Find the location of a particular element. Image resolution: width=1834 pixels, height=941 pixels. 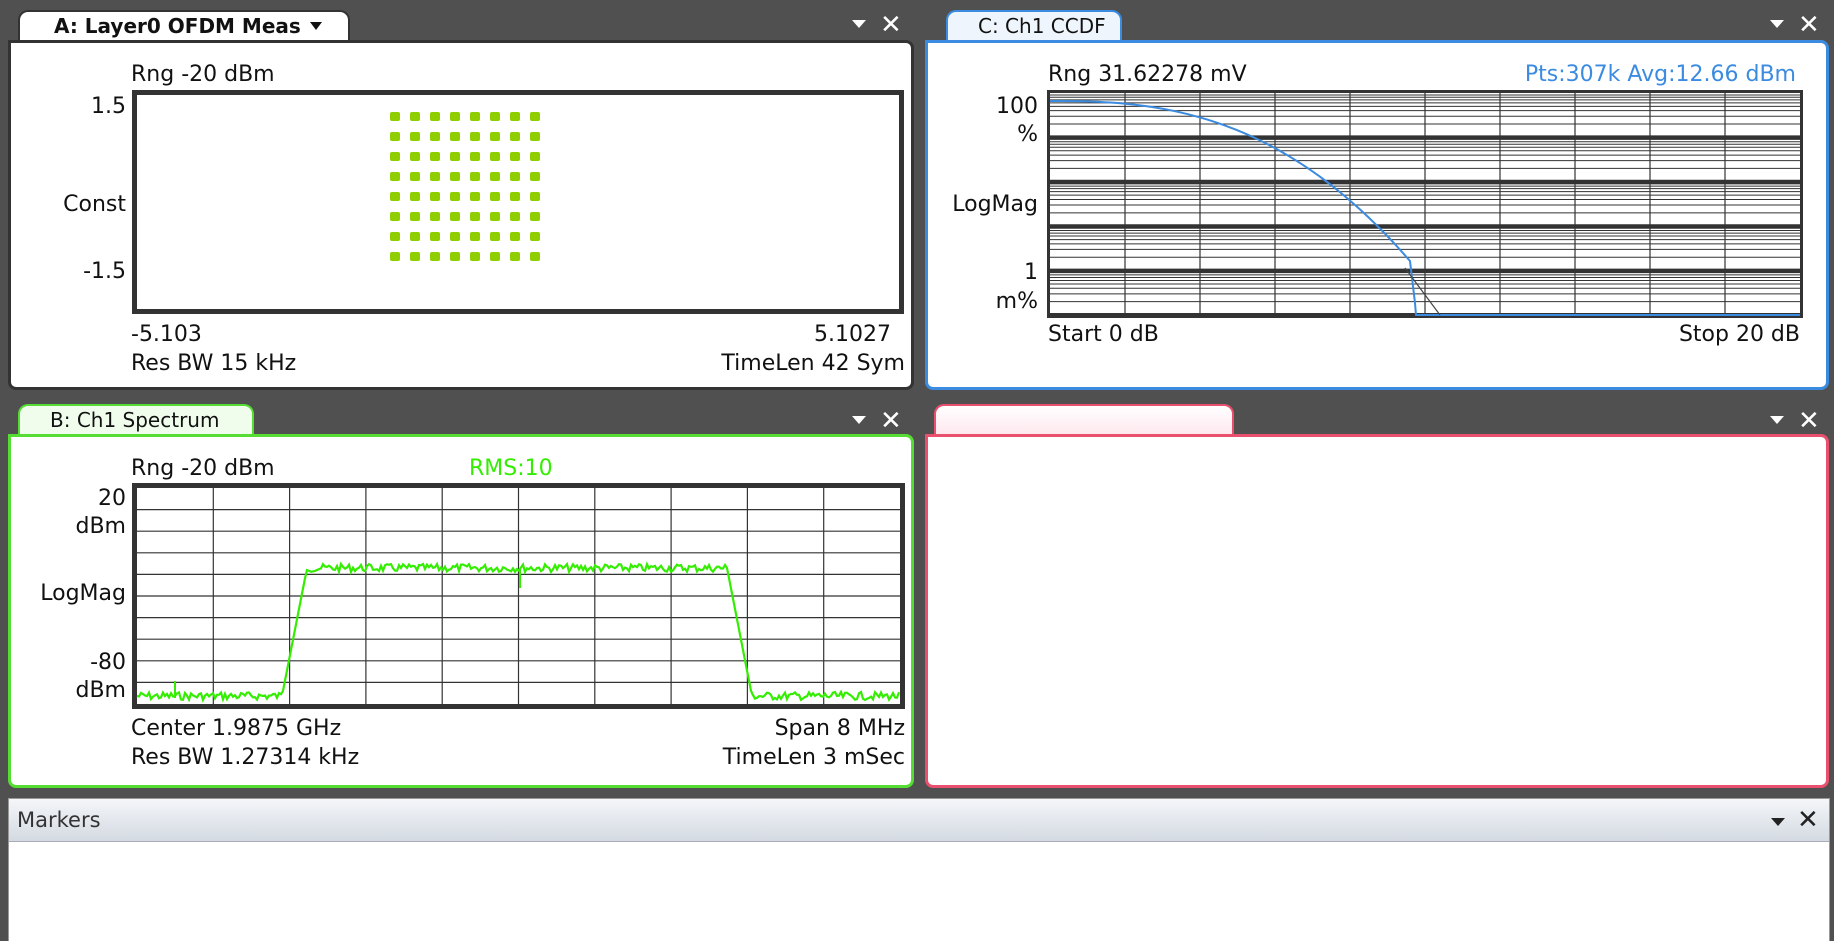

span-label: Span 8 MHz is located at coordinates (839, 728).